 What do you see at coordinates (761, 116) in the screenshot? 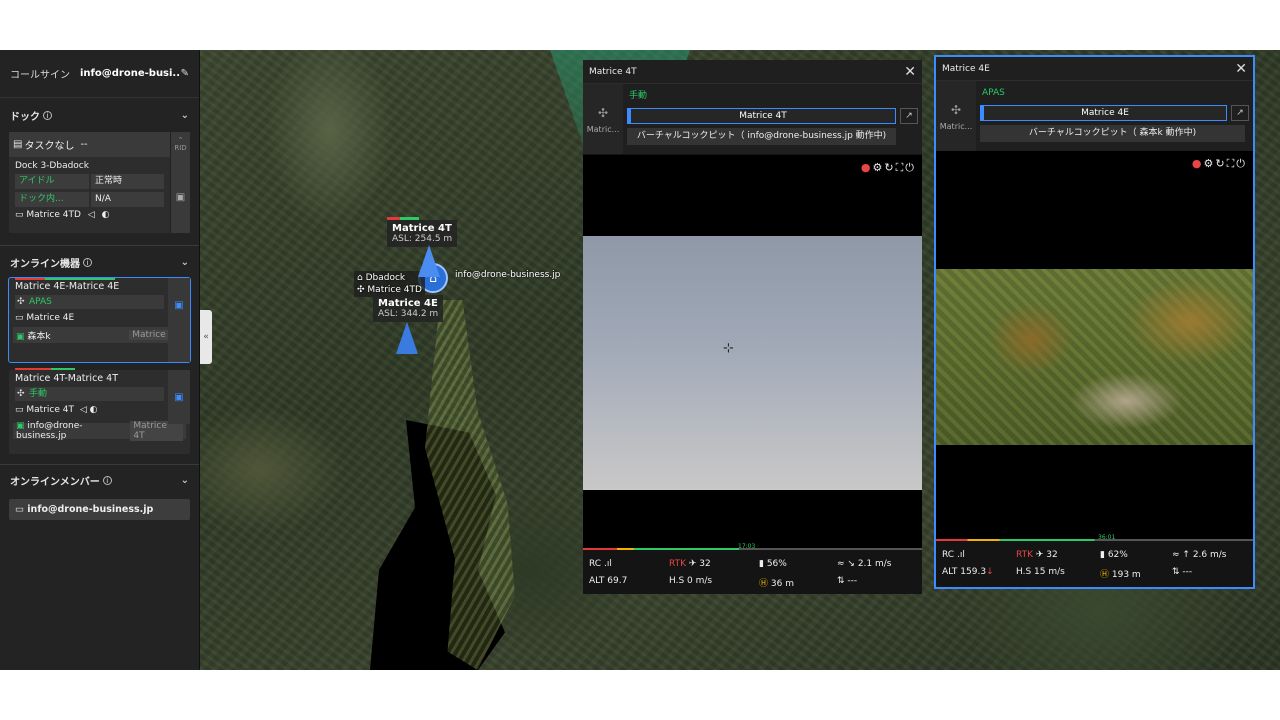
I see `device-selector: Matrice 4T` at bounding box center [761, 116].